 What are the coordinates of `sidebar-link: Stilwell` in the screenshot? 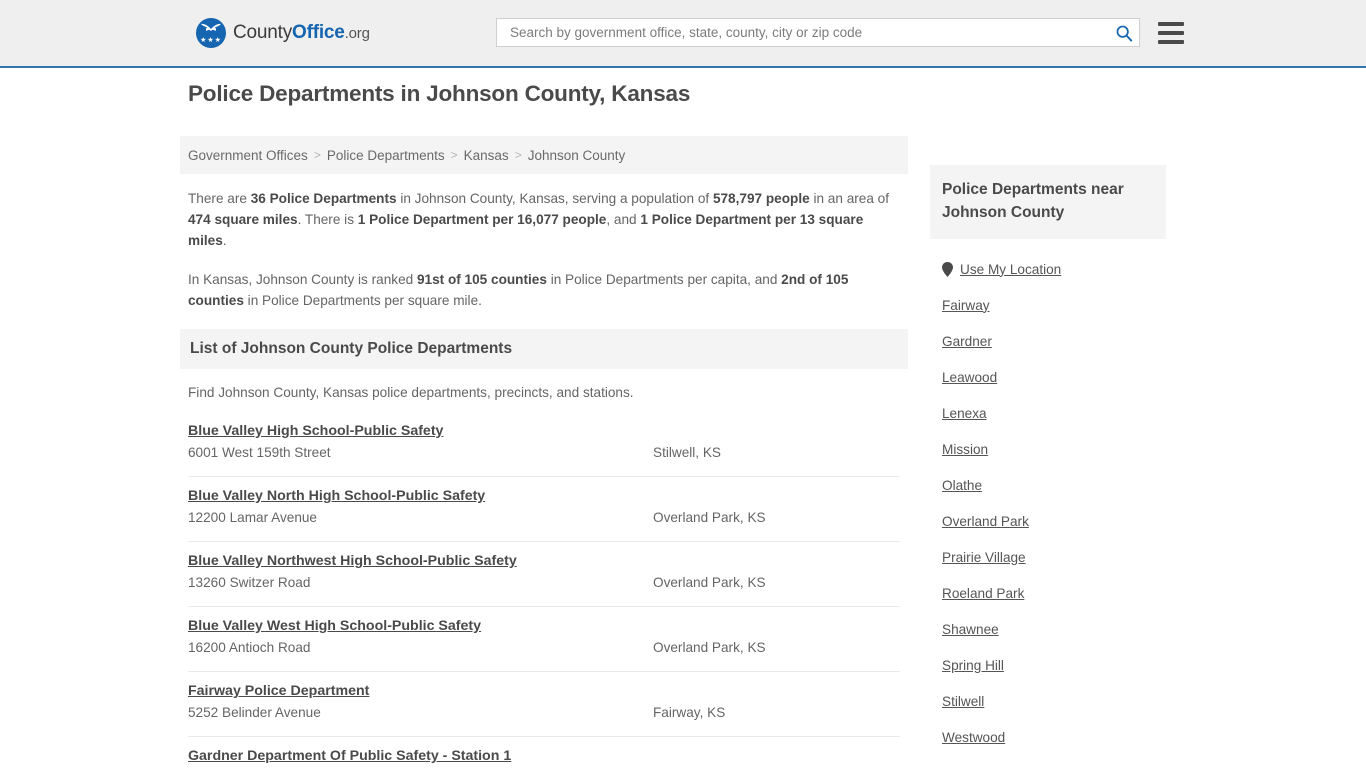 It's located at (963, 701).